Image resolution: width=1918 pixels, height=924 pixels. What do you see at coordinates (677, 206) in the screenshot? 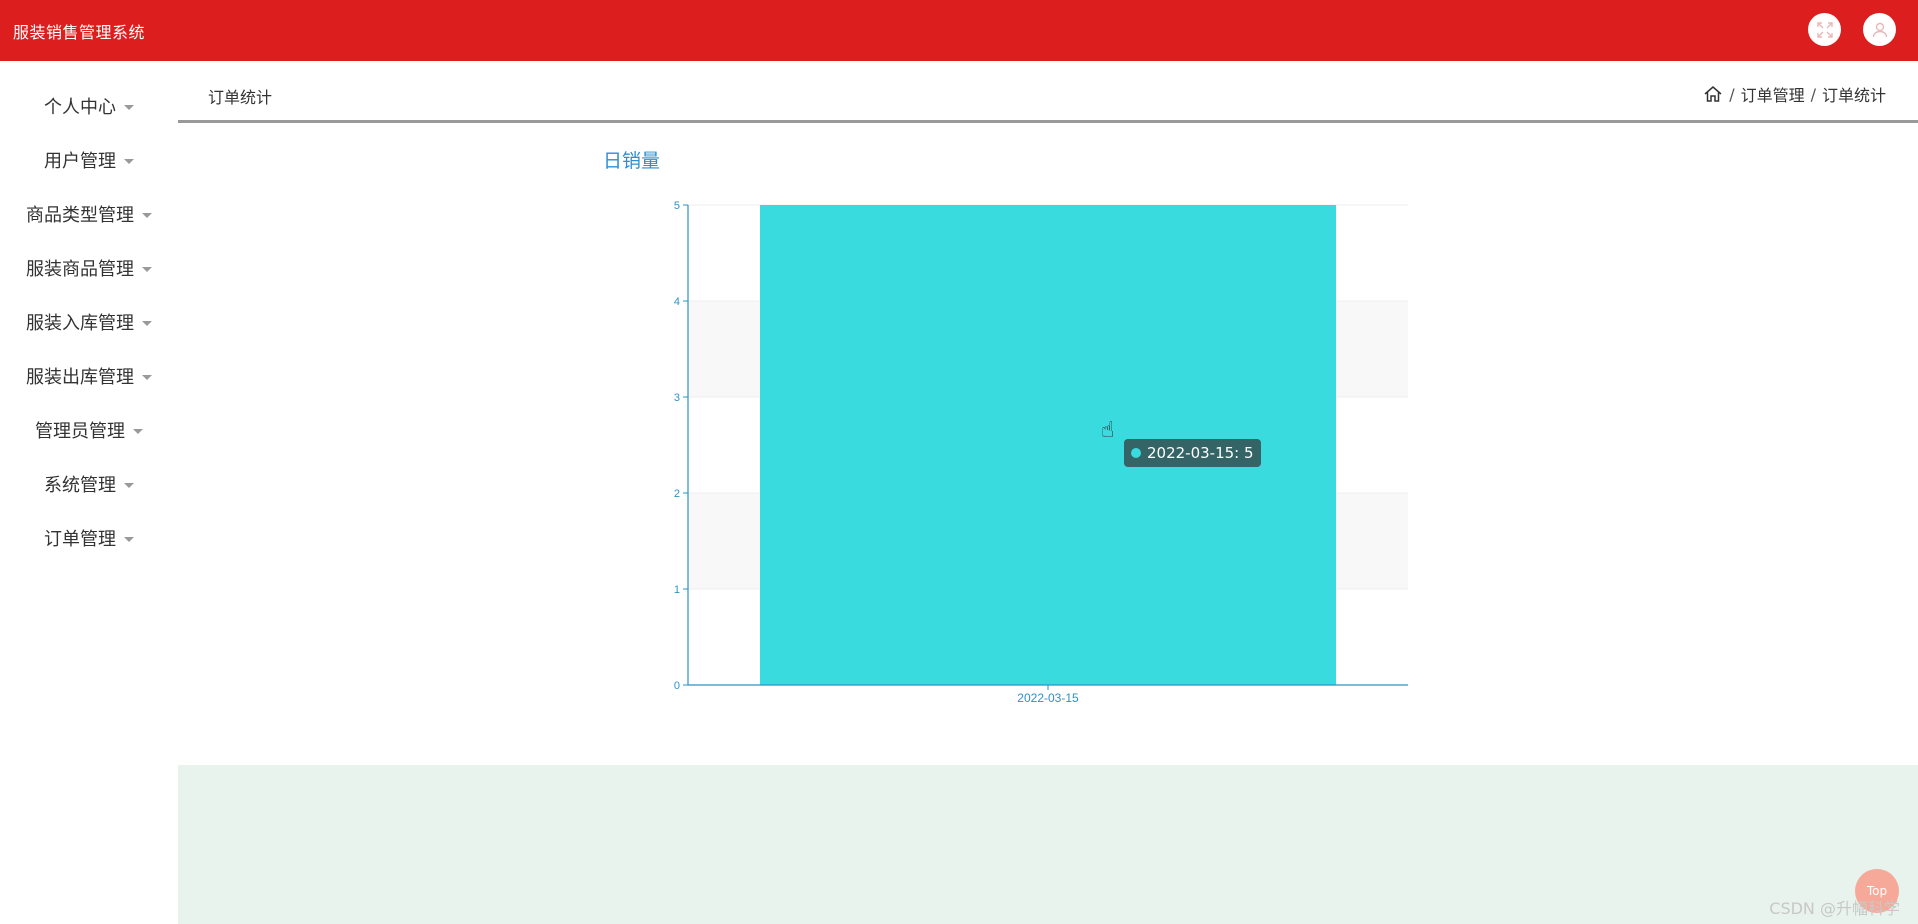
I see `y-tick-label: 5` at bounding box center [677, 206].